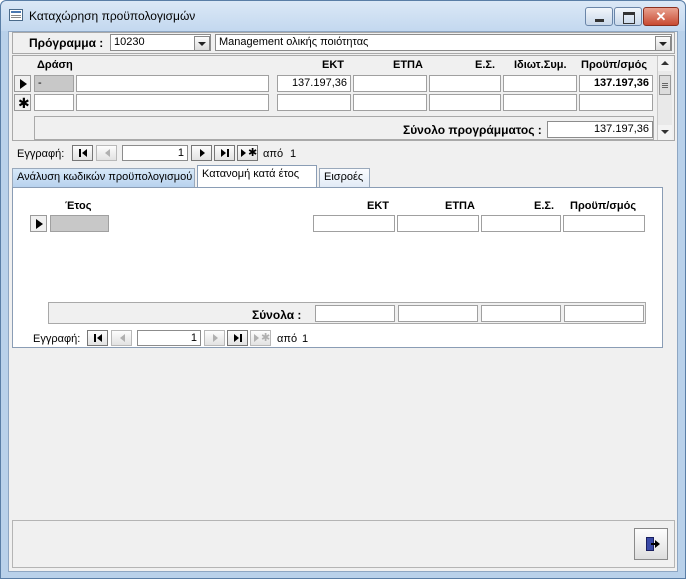  I want to click on total-ekt-field, so click(355, 313).